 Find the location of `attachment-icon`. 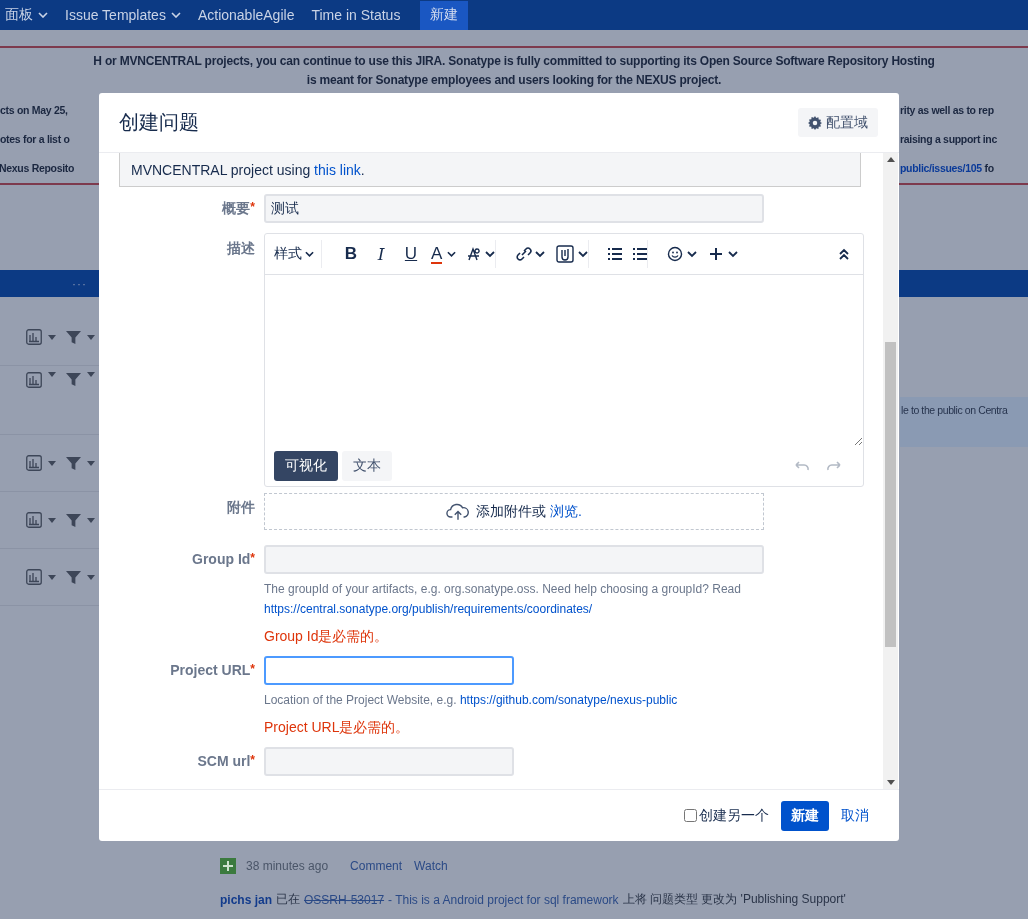

attachment-icon is located at coordinates (572, 254).